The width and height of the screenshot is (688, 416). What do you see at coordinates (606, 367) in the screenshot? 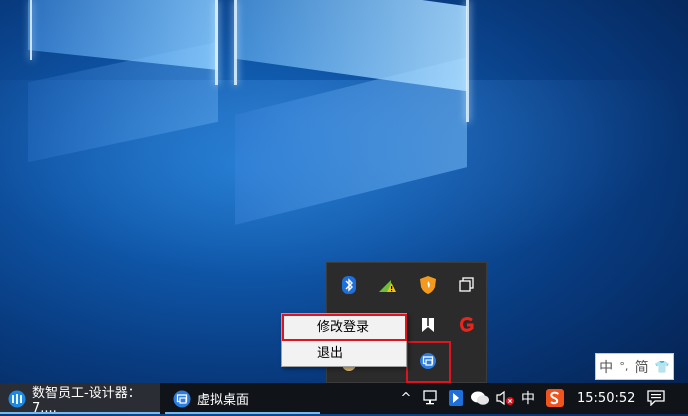
I see `ime-lang-toggle: 中` at bounding box center [606, 367].